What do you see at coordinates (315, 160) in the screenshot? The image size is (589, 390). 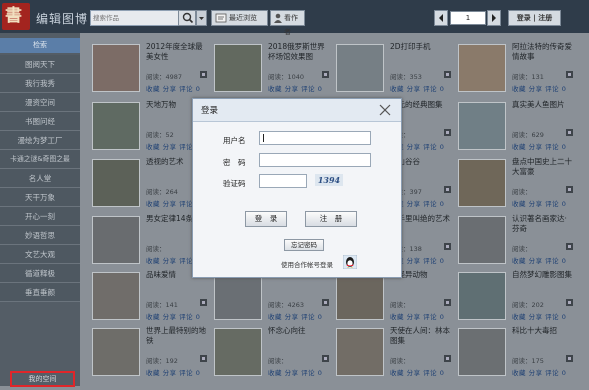 I see `password-field` at bounding box center [315, 160].